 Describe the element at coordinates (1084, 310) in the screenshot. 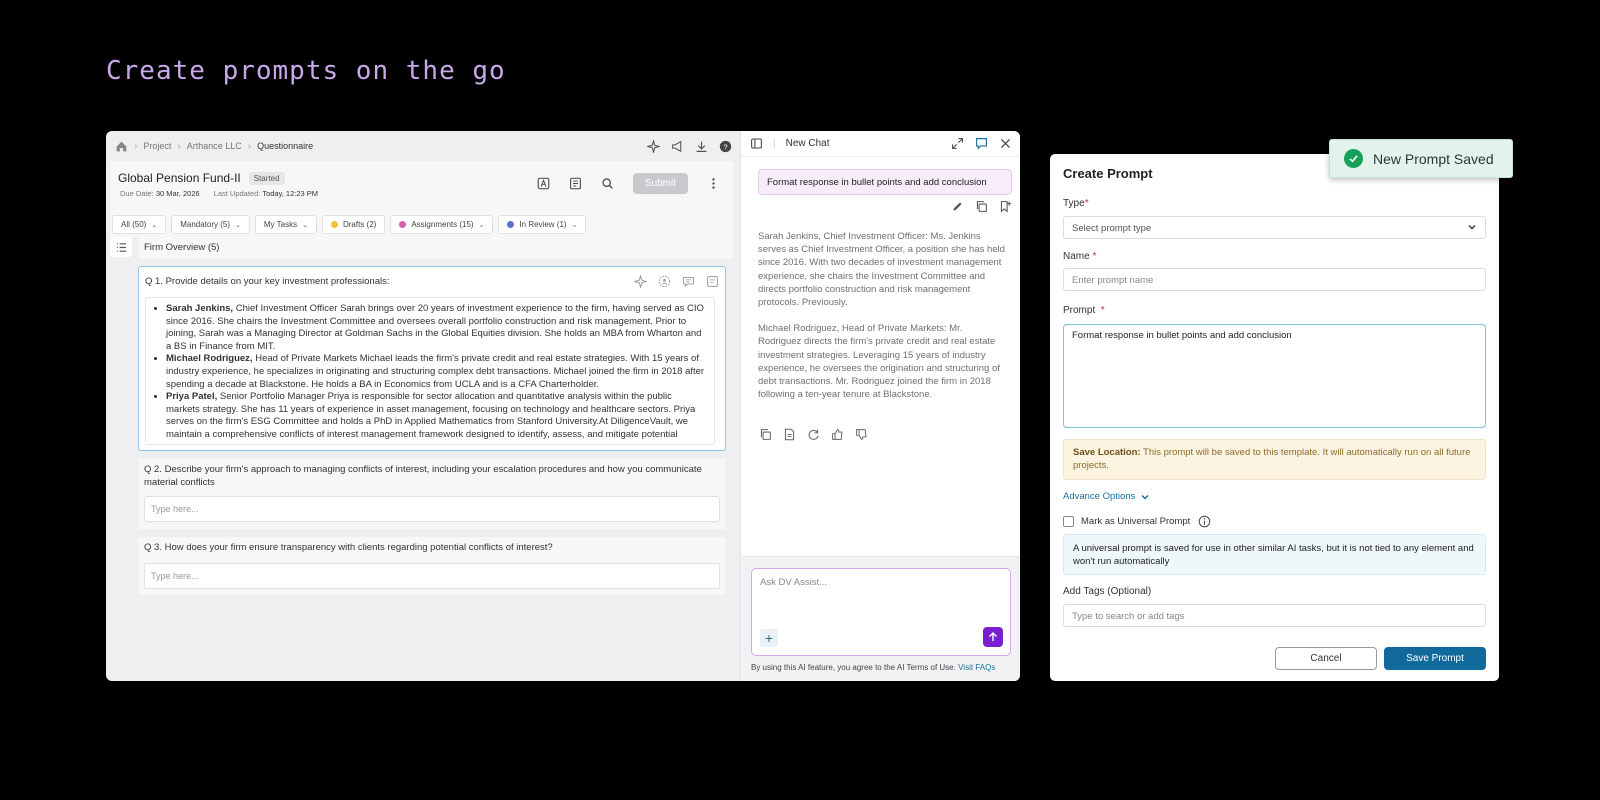

I see `prompt-label: Prompt *` at that location.